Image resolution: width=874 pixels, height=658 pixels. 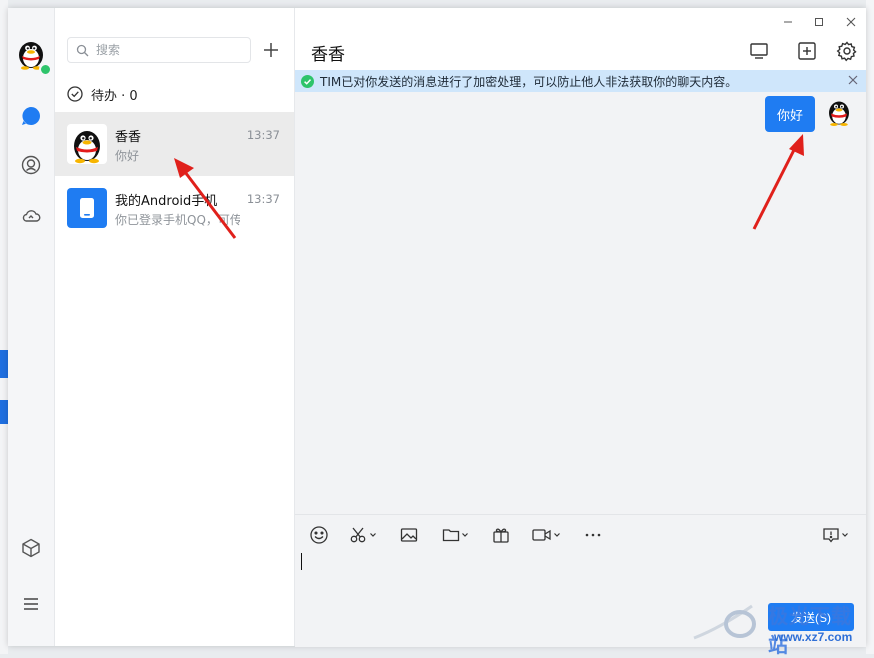 I want to click on cloud-icon, so click(x=31, y=216).